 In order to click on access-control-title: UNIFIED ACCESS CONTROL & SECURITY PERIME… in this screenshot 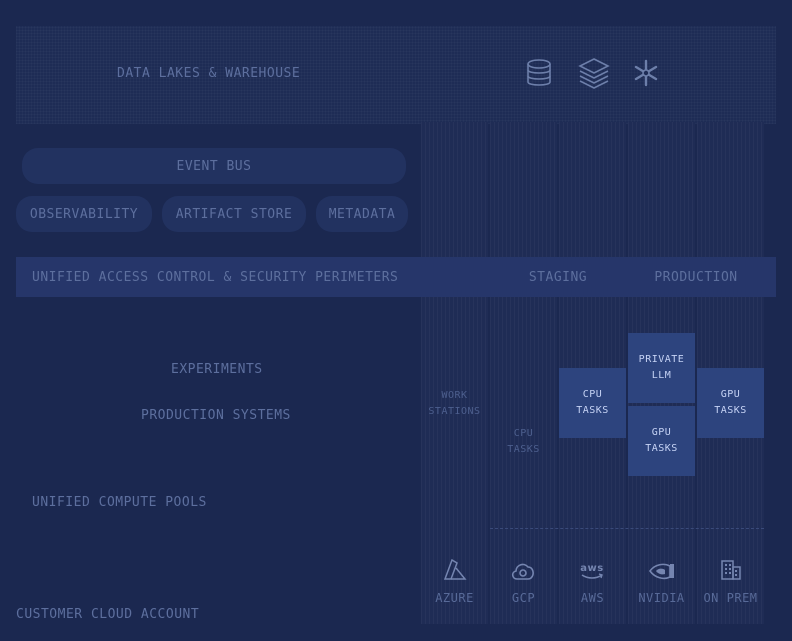, I will do `click(215, 277)`.